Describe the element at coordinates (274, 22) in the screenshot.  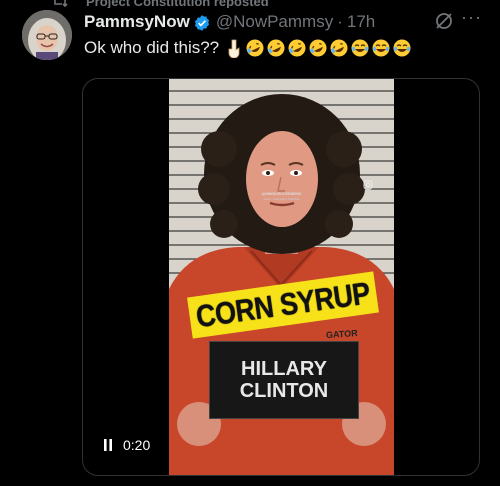
I see `handle: @NowPammsy` at that location.